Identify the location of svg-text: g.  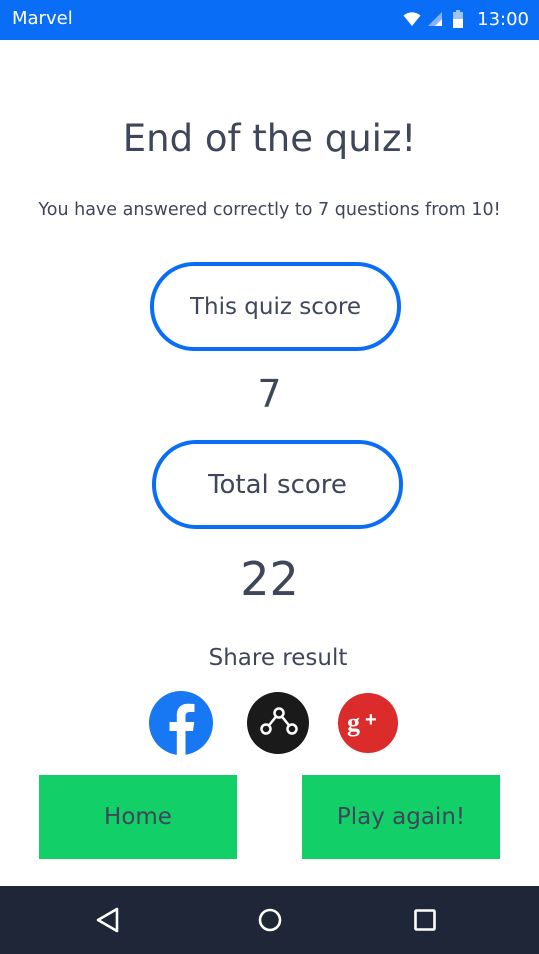
(353, 722).